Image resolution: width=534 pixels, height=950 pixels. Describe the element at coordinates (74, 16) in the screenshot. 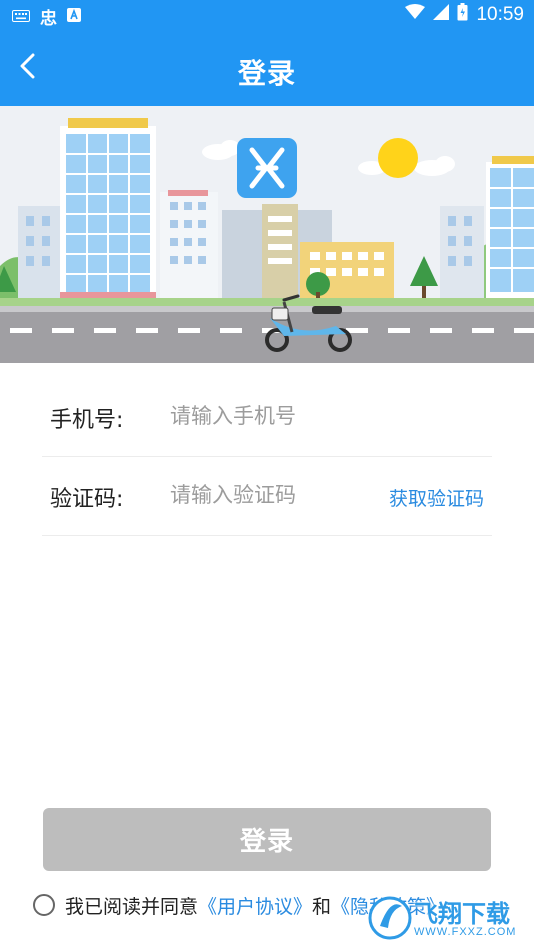

I see `notification-a-icon` at that location.